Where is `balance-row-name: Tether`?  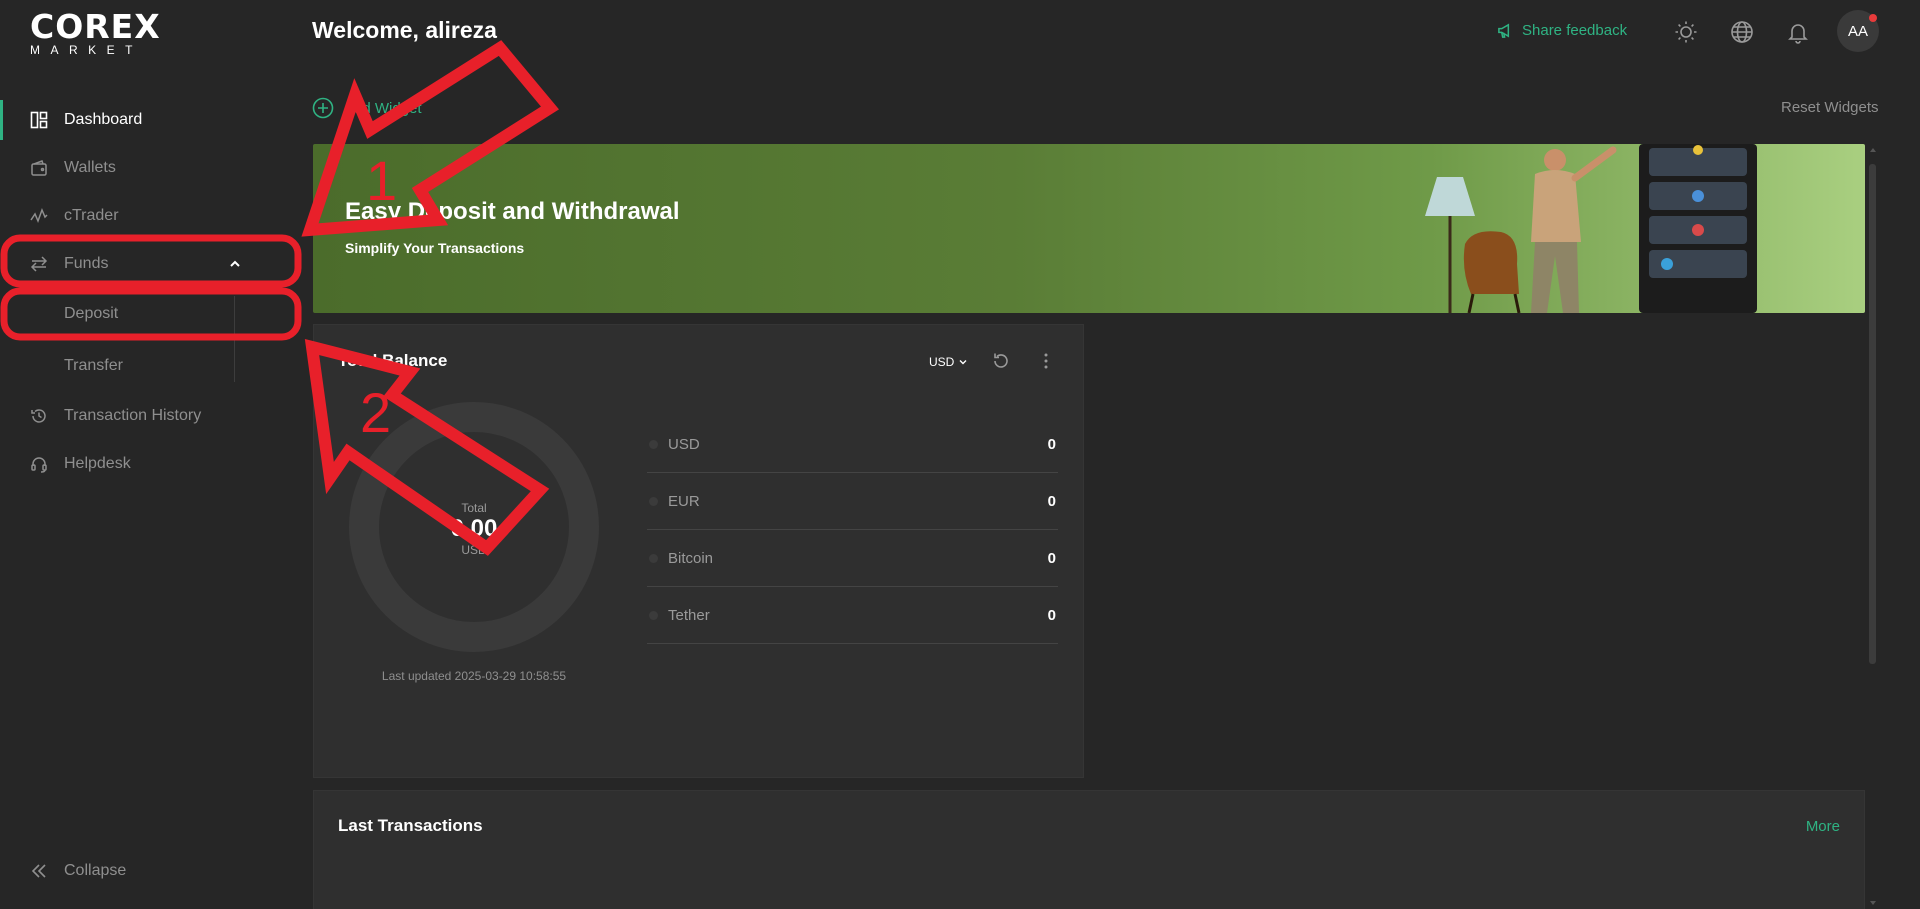 balance-row-name: Tether is located at coordinates (689, 615).